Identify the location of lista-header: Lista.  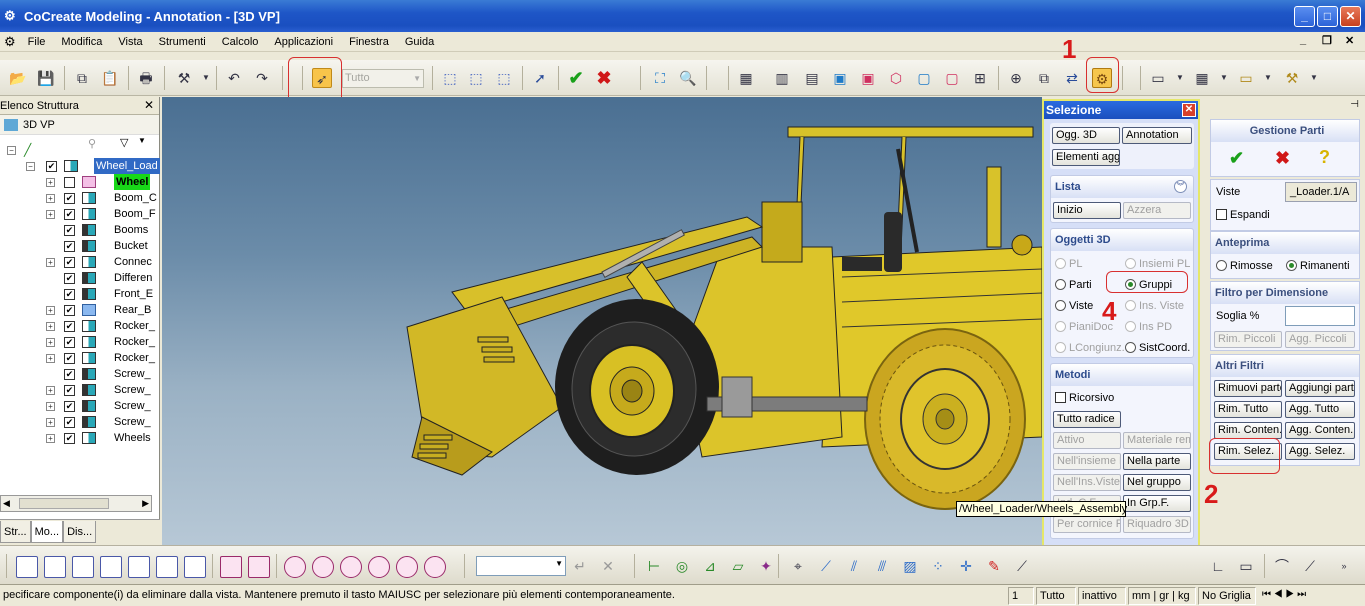
(1122, 187).